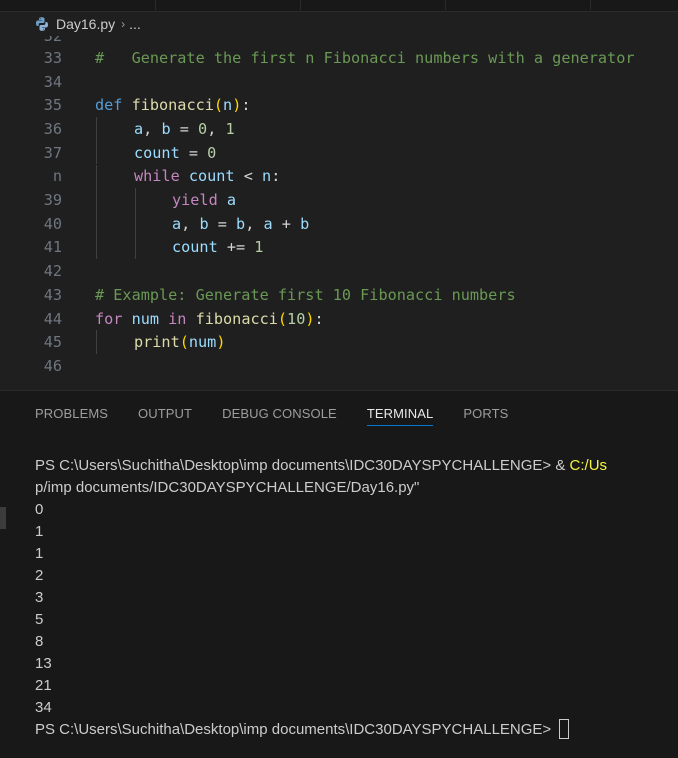 This screenshot has height=758, width=678. What do you see at coordinates (339, 271) in the screenshot?
I see `code-line: 42` at bounding box center [339, 271].